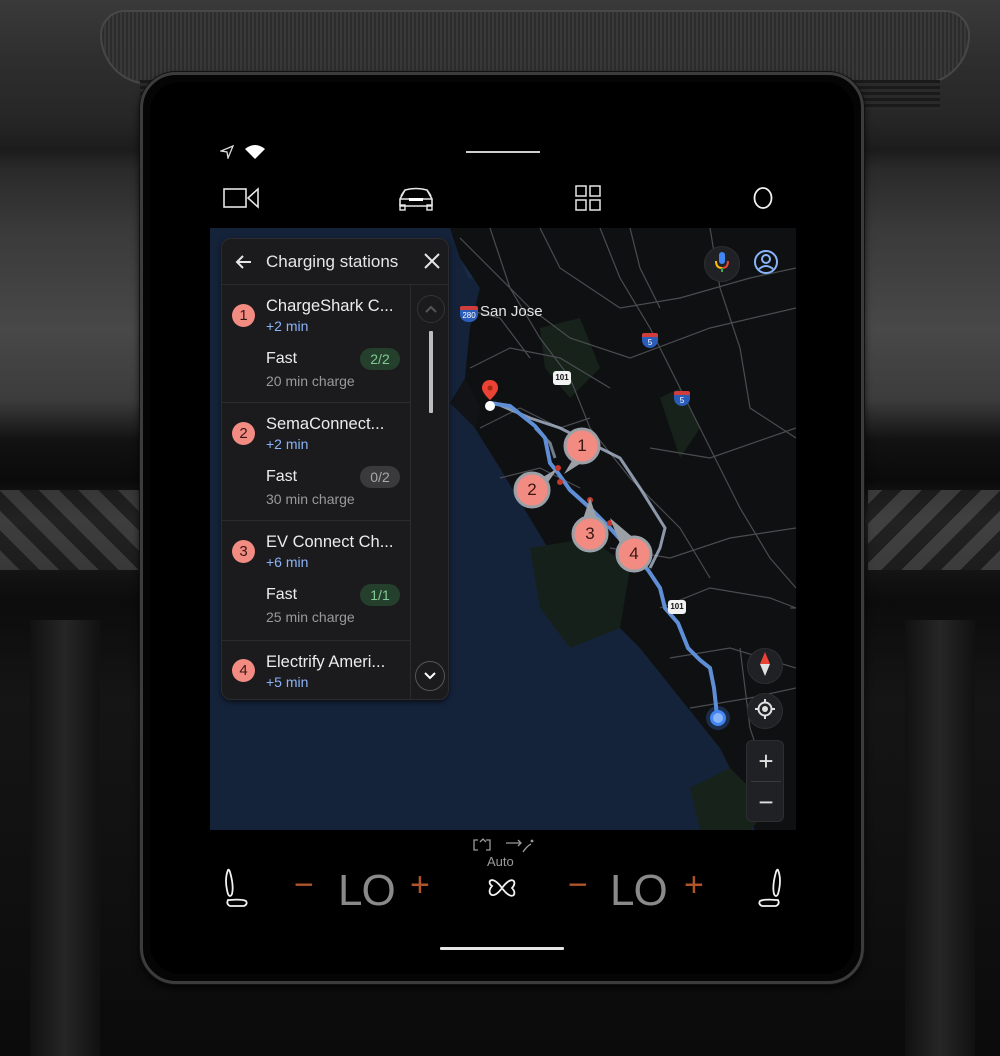  I want to click on close-button, so click(432, 261).